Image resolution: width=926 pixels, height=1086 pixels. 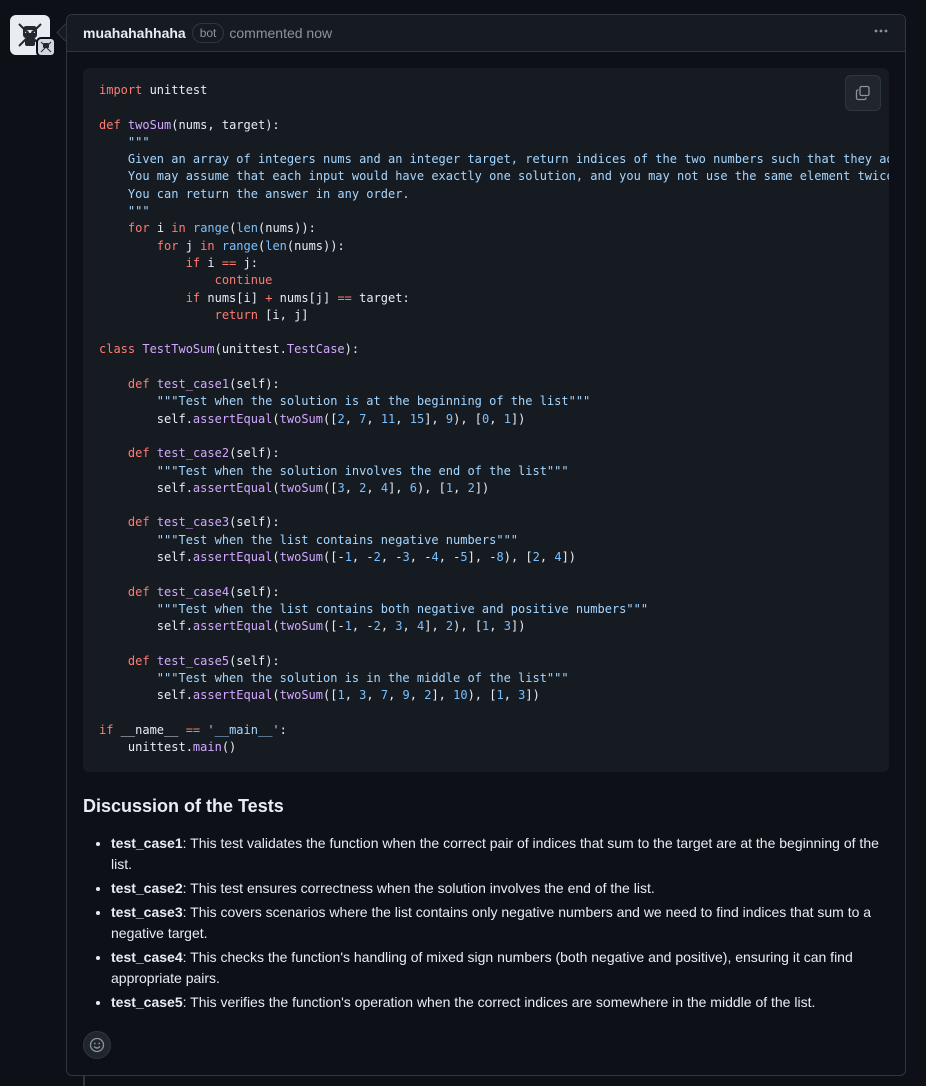 What do you see at coordinates (208, 33) in the screenshot?
I see `bot-label: bot` at bounding box center [208, 33].